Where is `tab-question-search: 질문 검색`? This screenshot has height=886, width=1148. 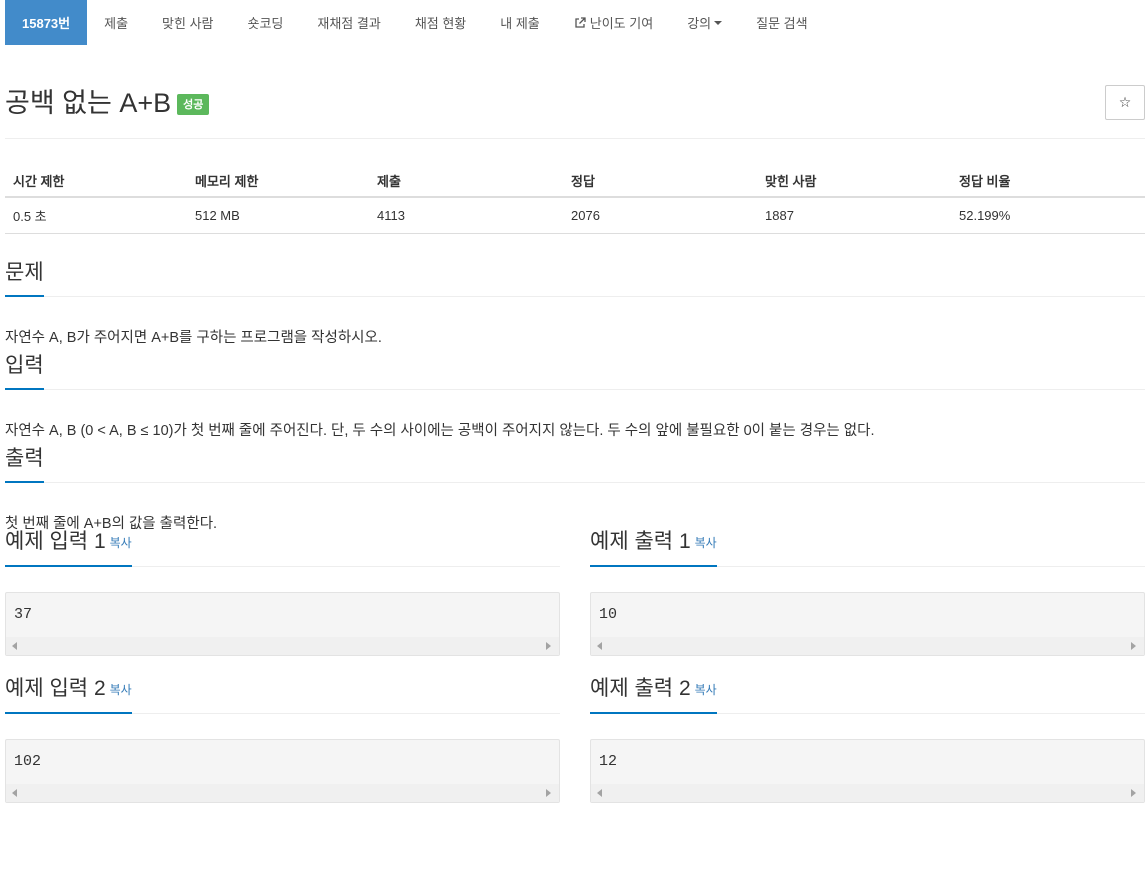
tab-question-search: 질문 검색 is located at coordinates (781, 22).